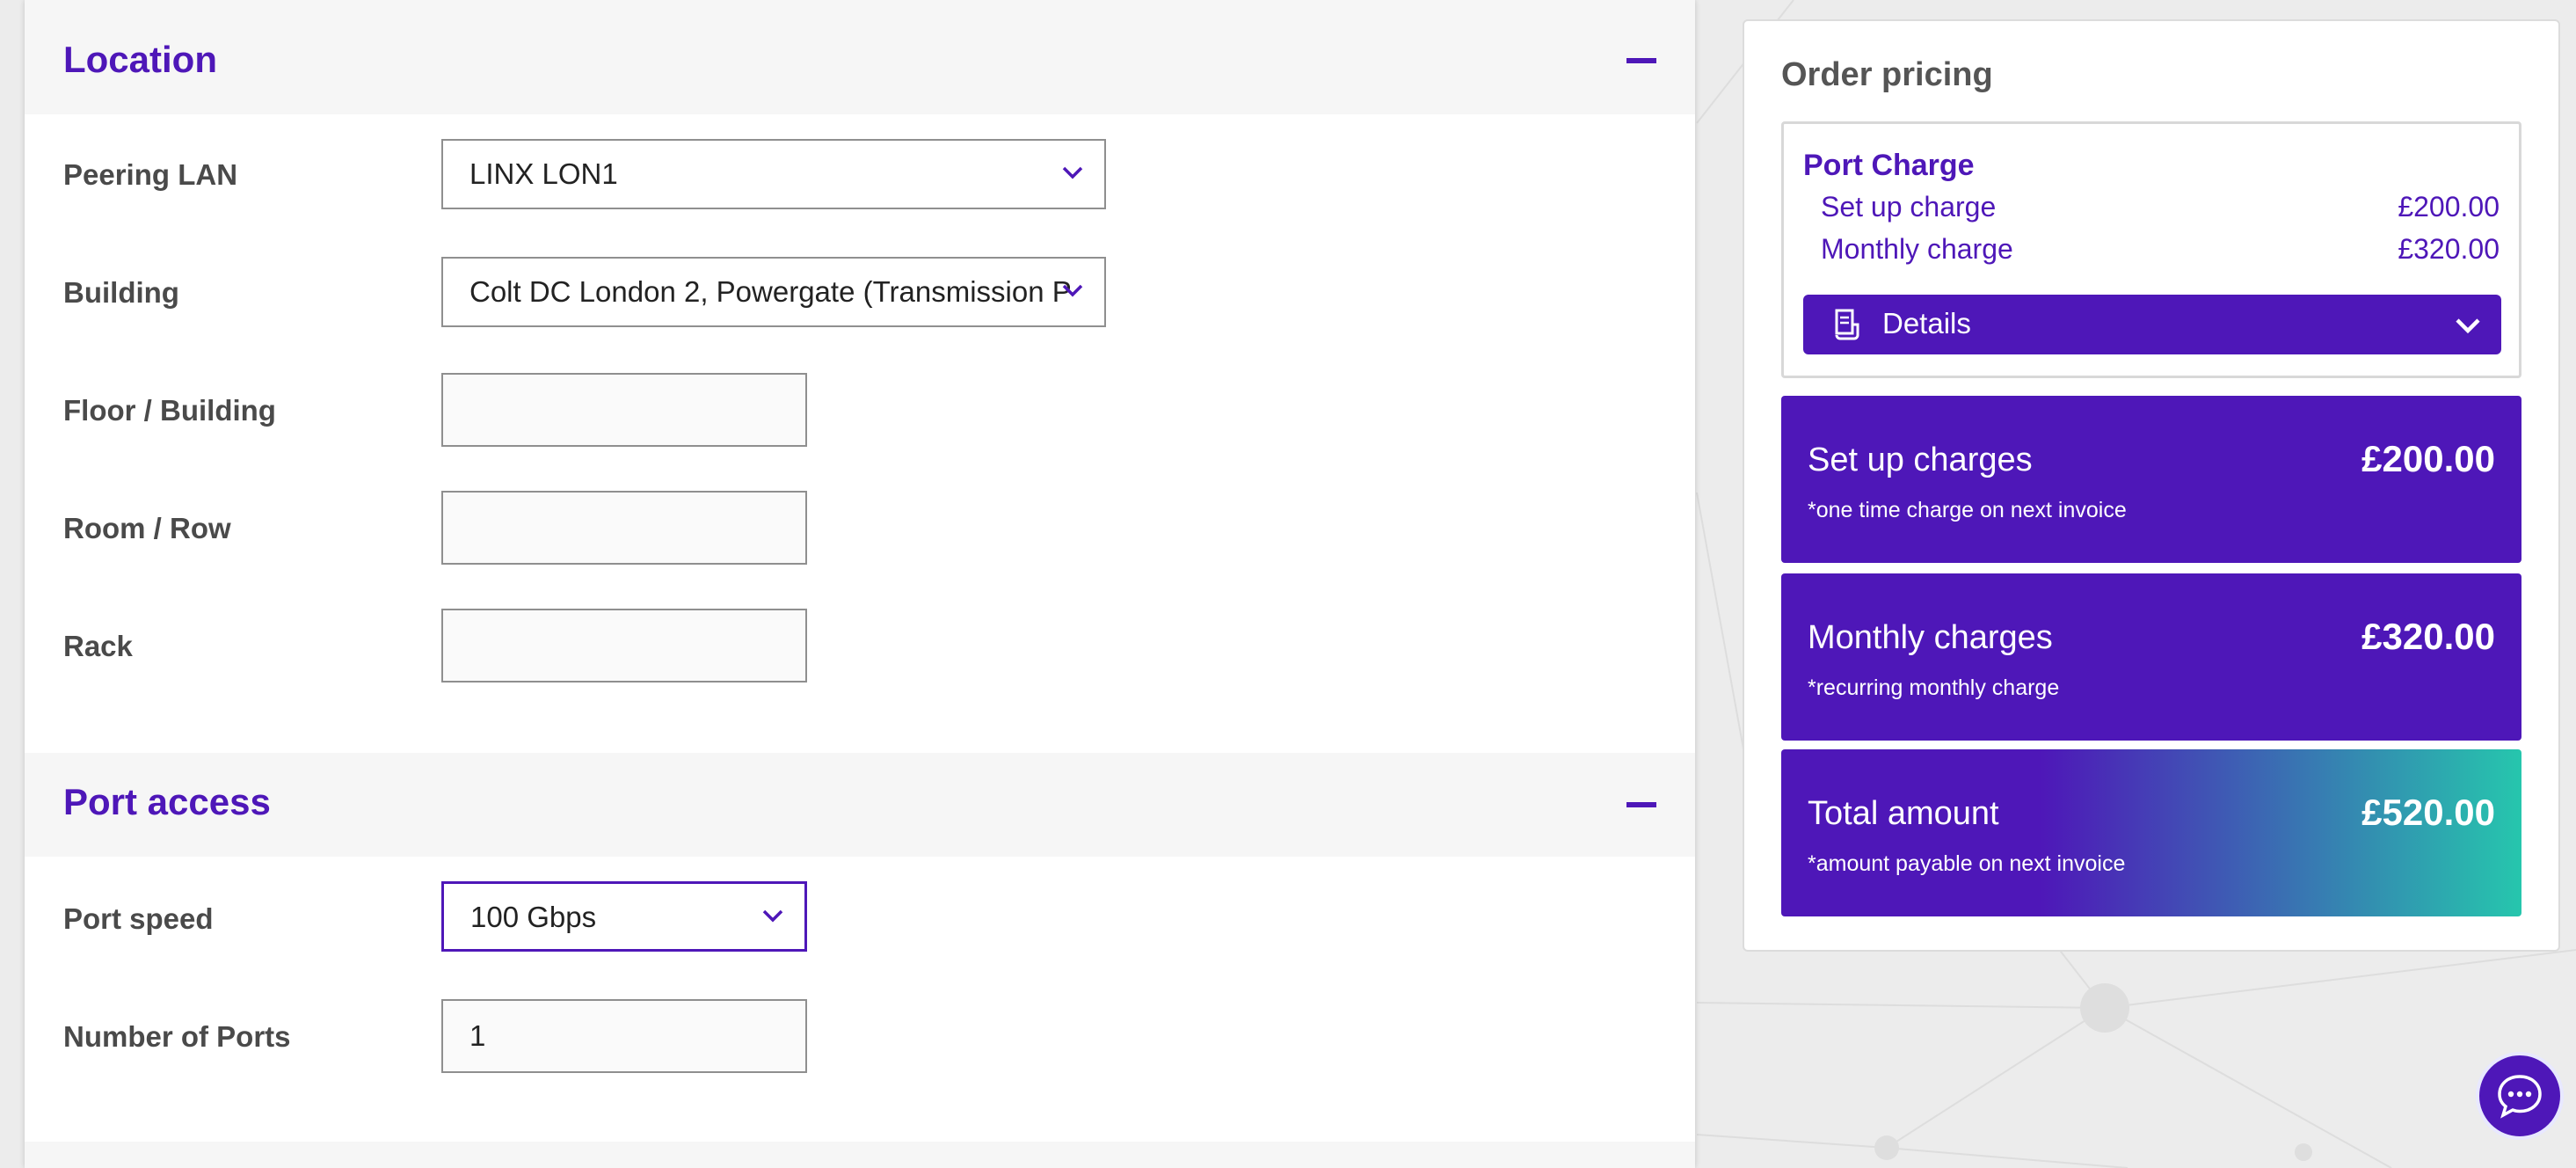 Image resolution: width=2576 pixels, height=1168 pixels. I want to click on details-toggle-button: Details, so click(2152, 324).